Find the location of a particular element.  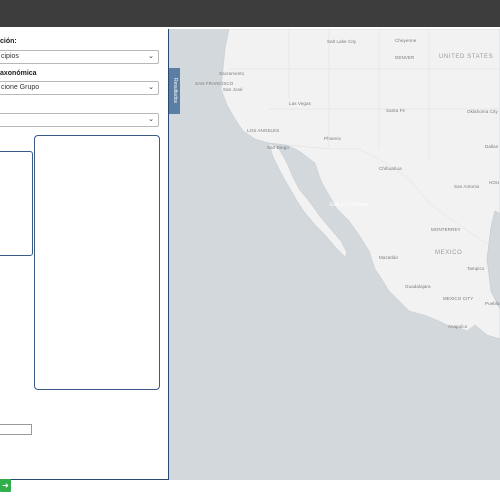

map-label-san-jose: San José is located at coordinates (233, 89).